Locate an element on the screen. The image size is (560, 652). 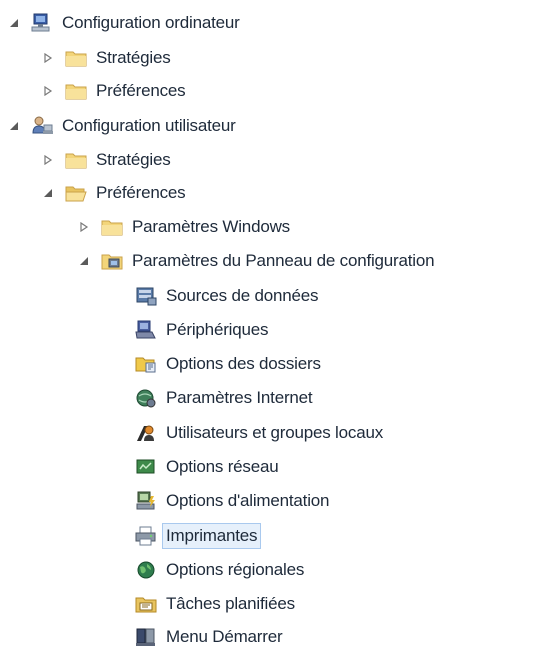
tree-item-start-menu: Menu Démarrer is located at coordinates (208, 637).